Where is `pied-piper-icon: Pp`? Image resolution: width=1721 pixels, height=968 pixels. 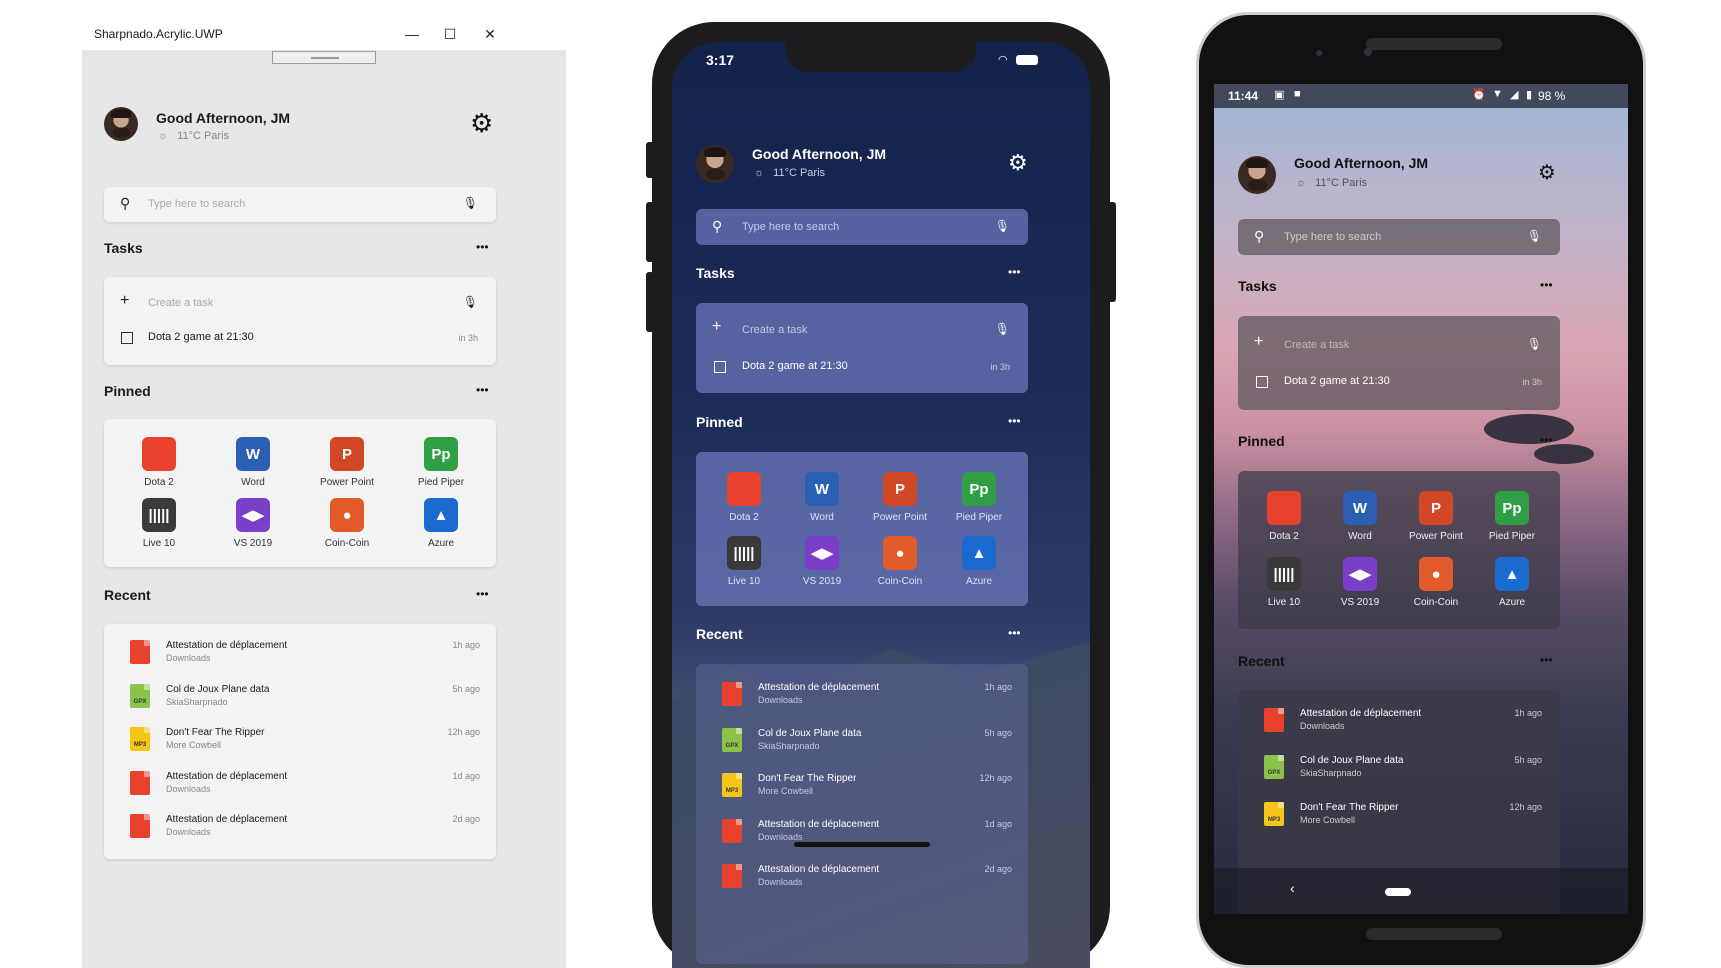
pied-piper-icon: Pp is located at coordinates (979, 489).